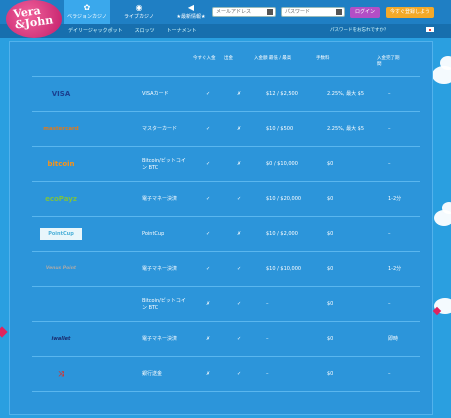 The height and width of the screenshot is (418, 451). Describe the element at coordinates (282, 164) in the screenshot. I see `limits-cell: $0 / $10,000` at that location.